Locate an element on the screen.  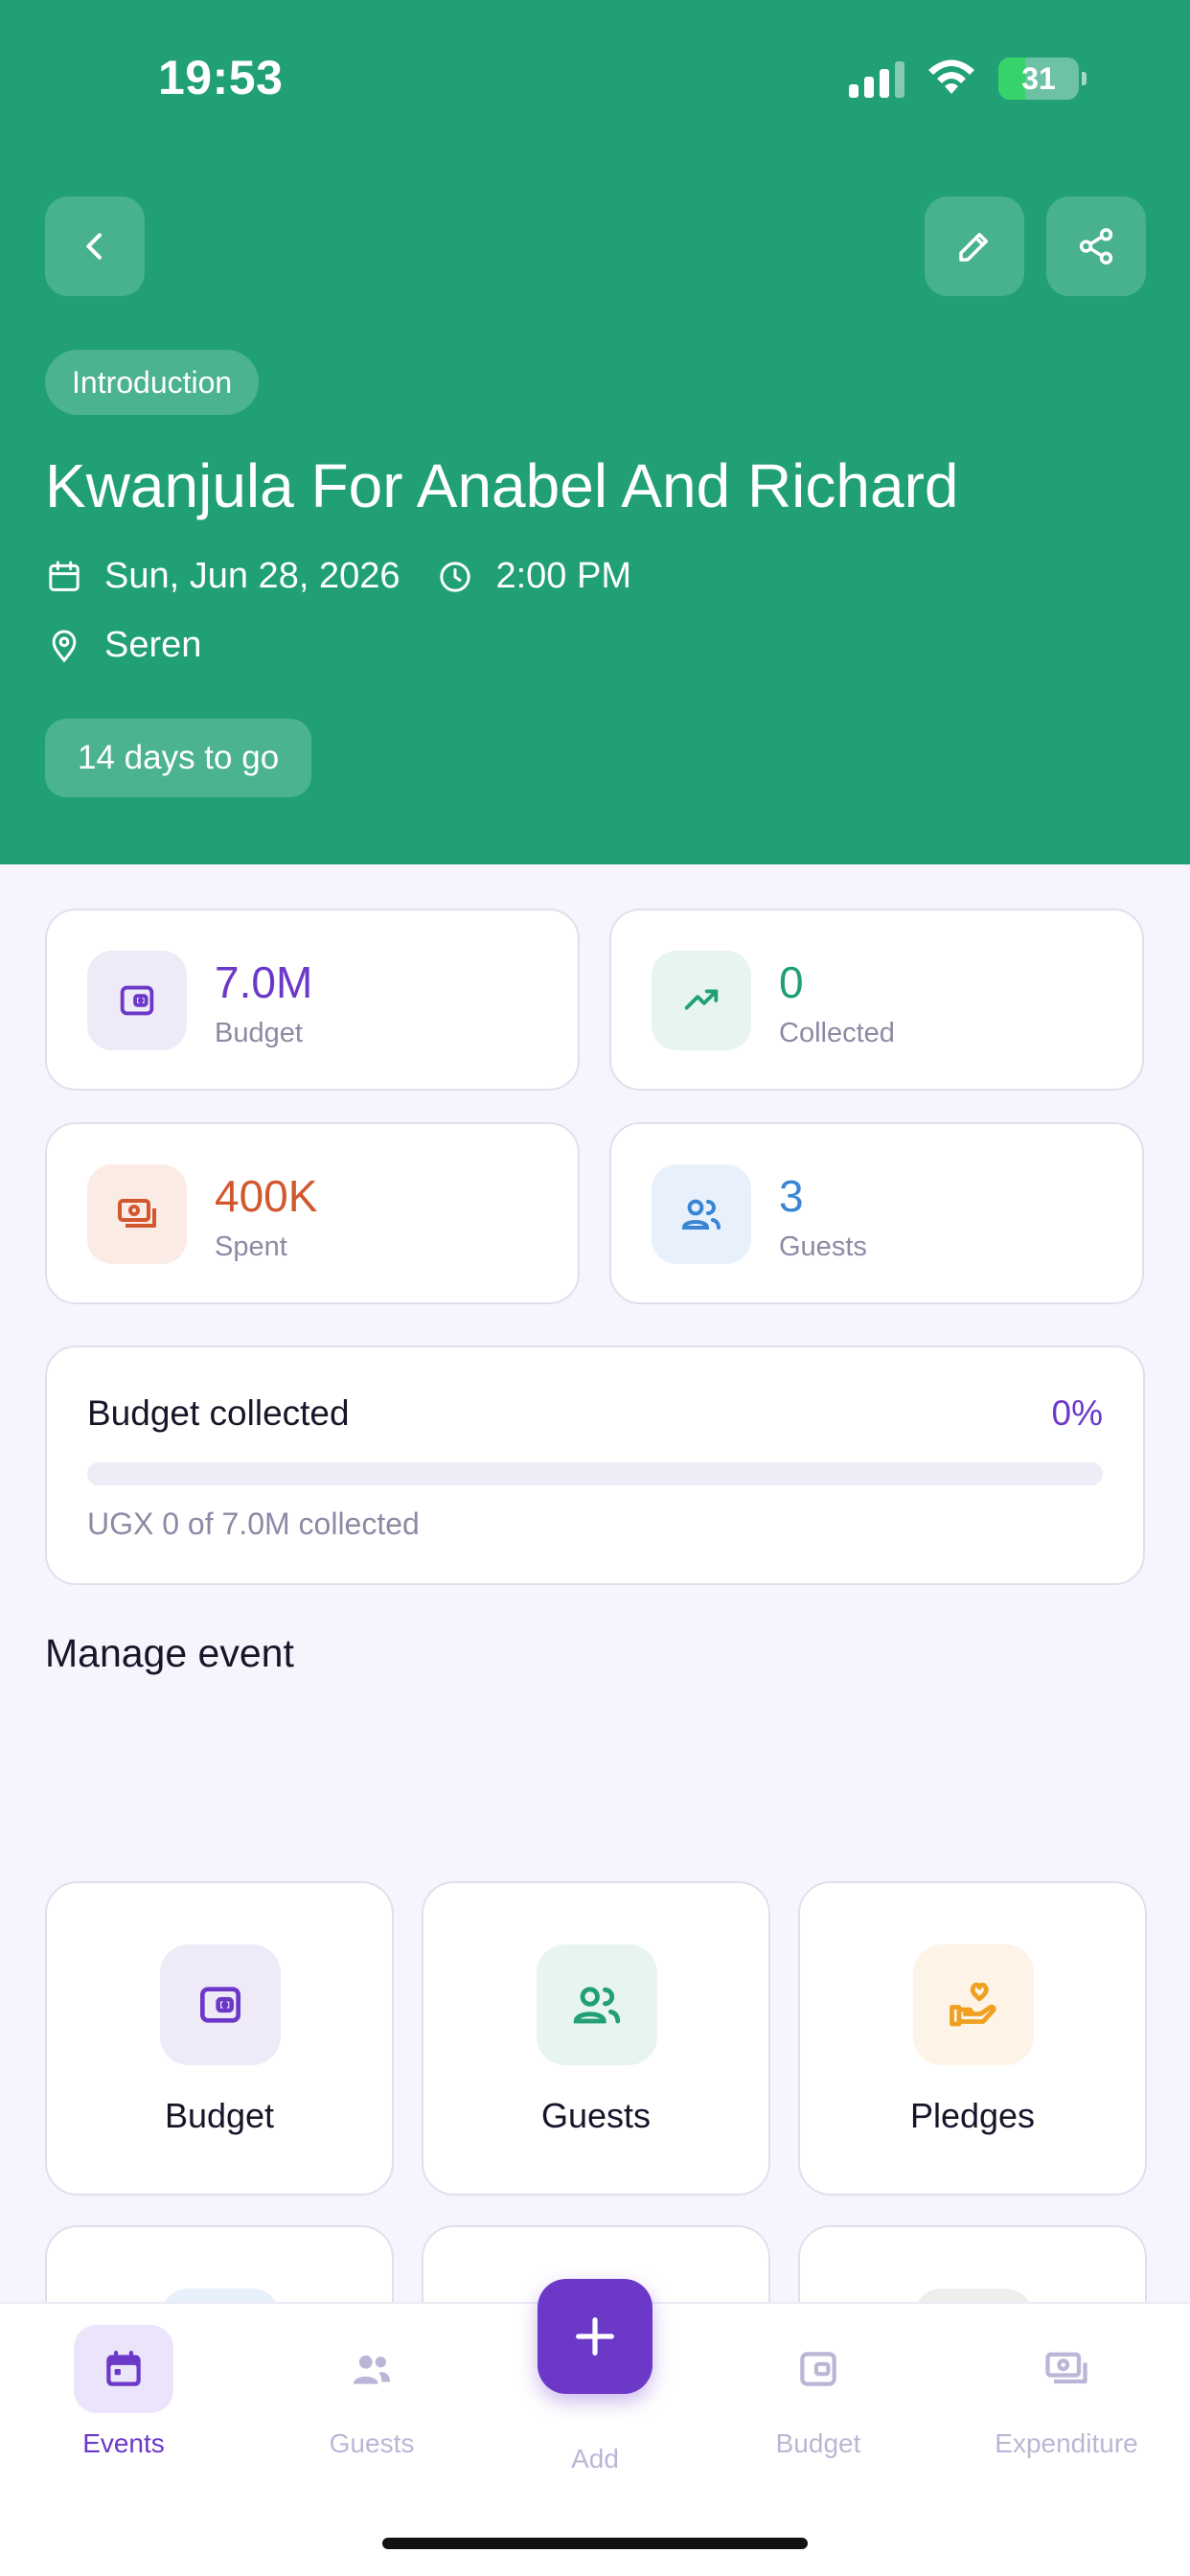
countdown-badge: 14 days to go is located at coordinates (179, 758).